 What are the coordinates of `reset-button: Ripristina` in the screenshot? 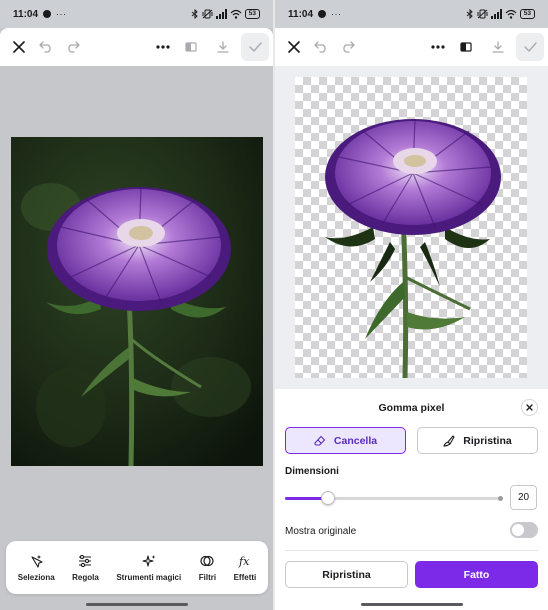 It's located at (346, 574).